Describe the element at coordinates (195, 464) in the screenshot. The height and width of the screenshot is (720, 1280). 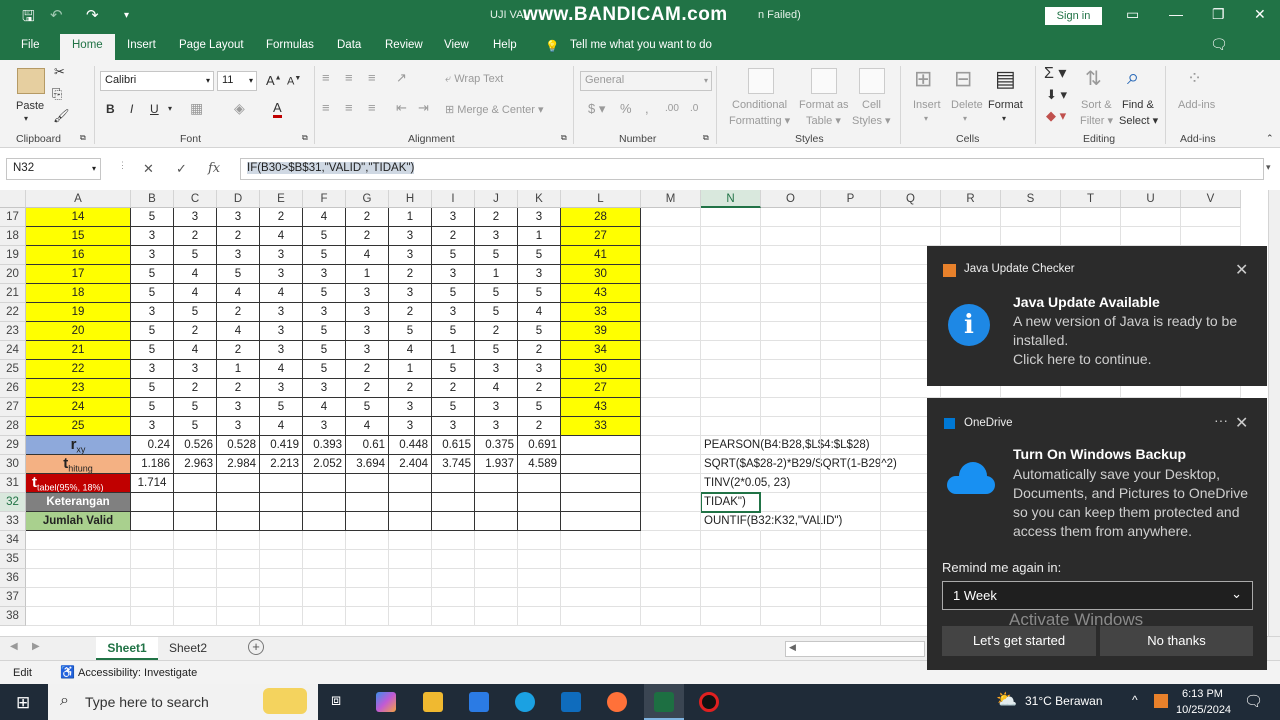
I see `thitung-value-cell: 2.963` at that location.